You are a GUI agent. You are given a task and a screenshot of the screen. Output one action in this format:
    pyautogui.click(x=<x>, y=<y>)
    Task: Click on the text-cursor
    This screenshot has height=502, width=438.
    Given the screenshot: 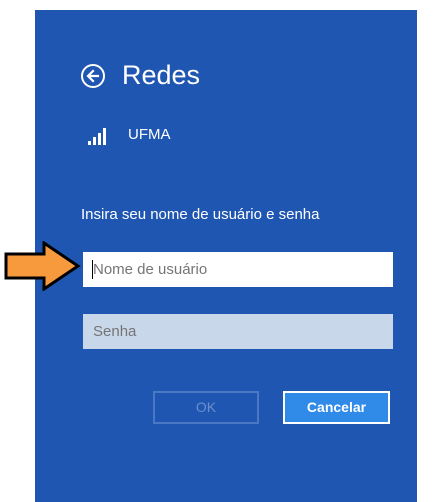 What is the action you would take?
    pyautogui.click(x=92, y=269)
    